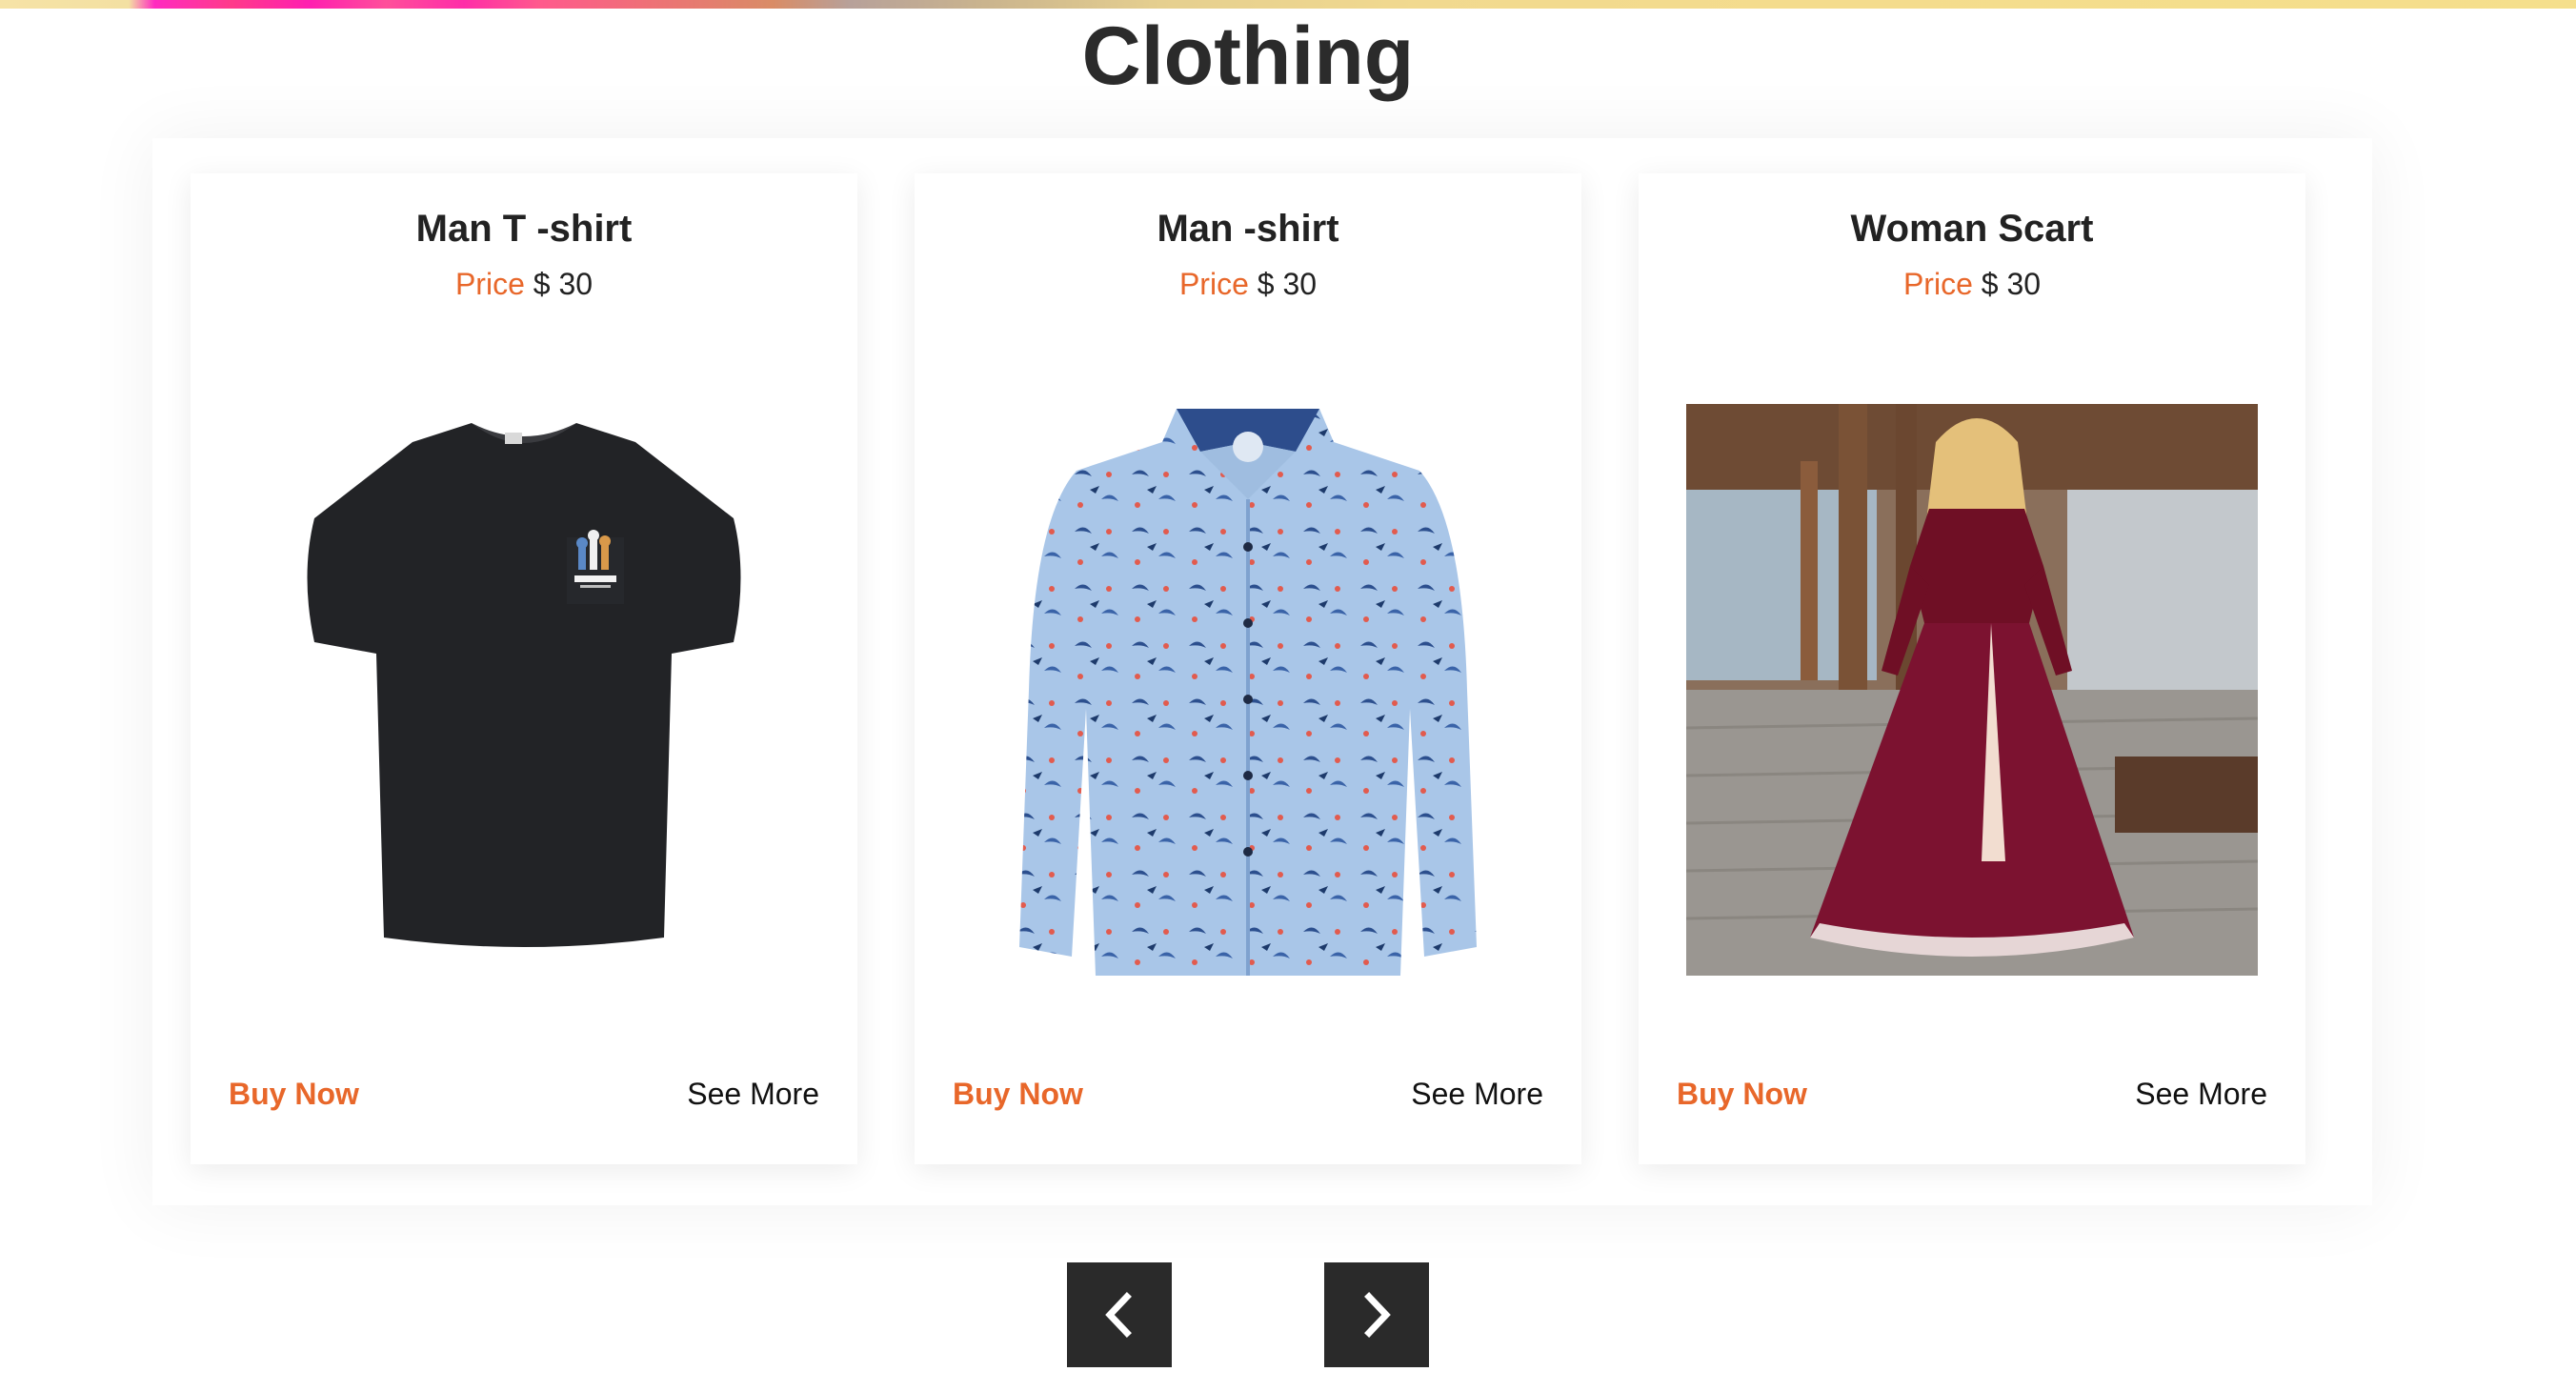 The height and width of the screenshot is (1392, 2576). I want to click on carousel-prev-button, so click(1120, 1314).